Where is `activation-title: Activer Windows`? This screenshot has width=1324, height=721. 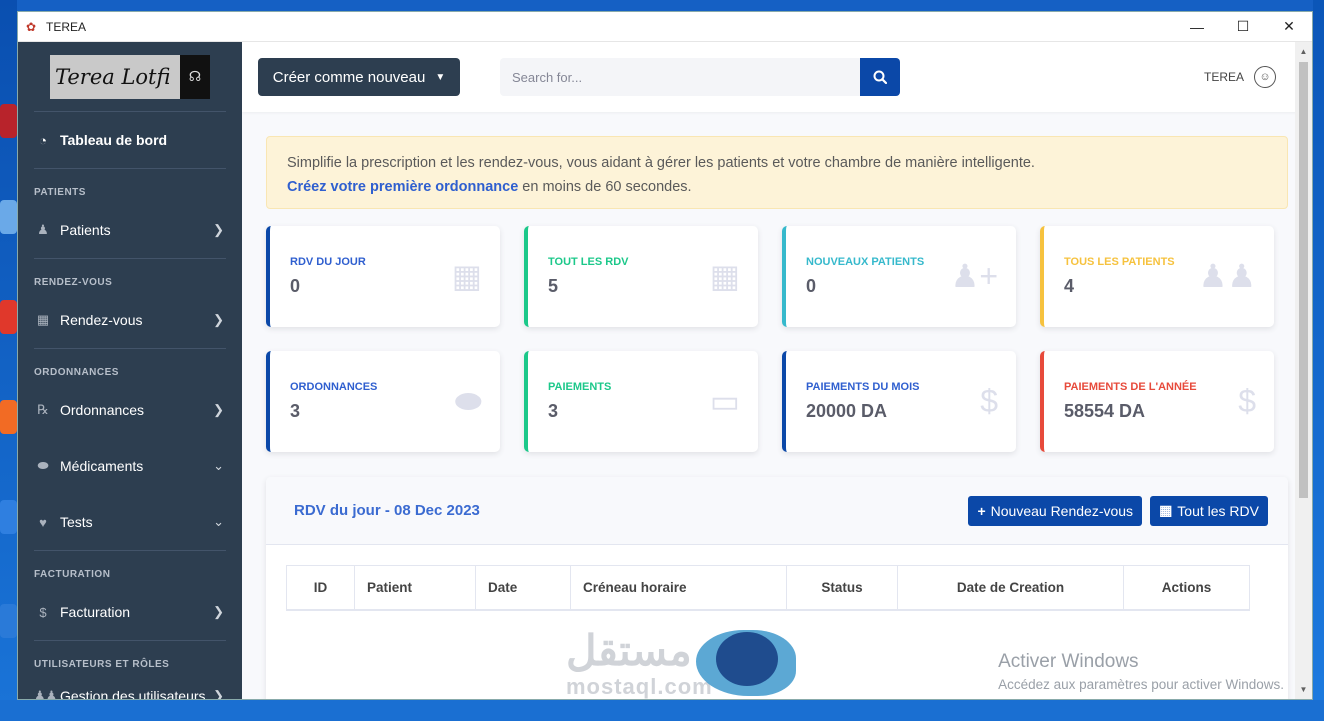
activation-title: Activer Windows is located at coordinates (1068, 661).